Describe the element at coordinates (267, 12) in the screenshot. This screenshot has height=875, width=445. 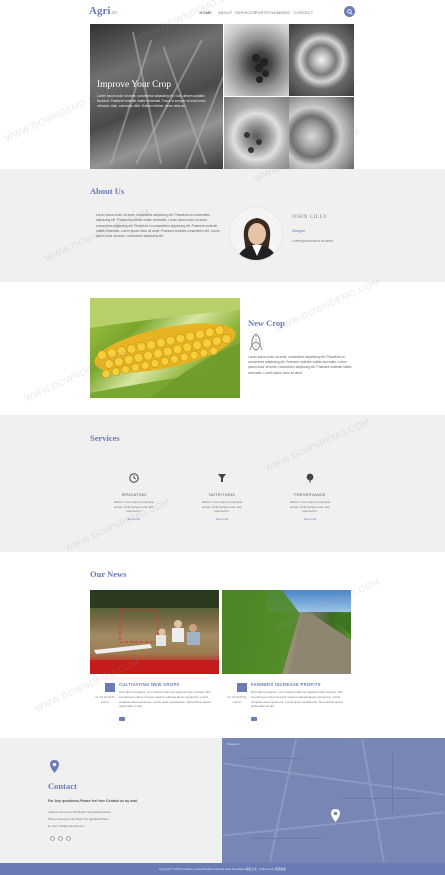
I see `nav-portfolio: PORTFOLIO` at that location.